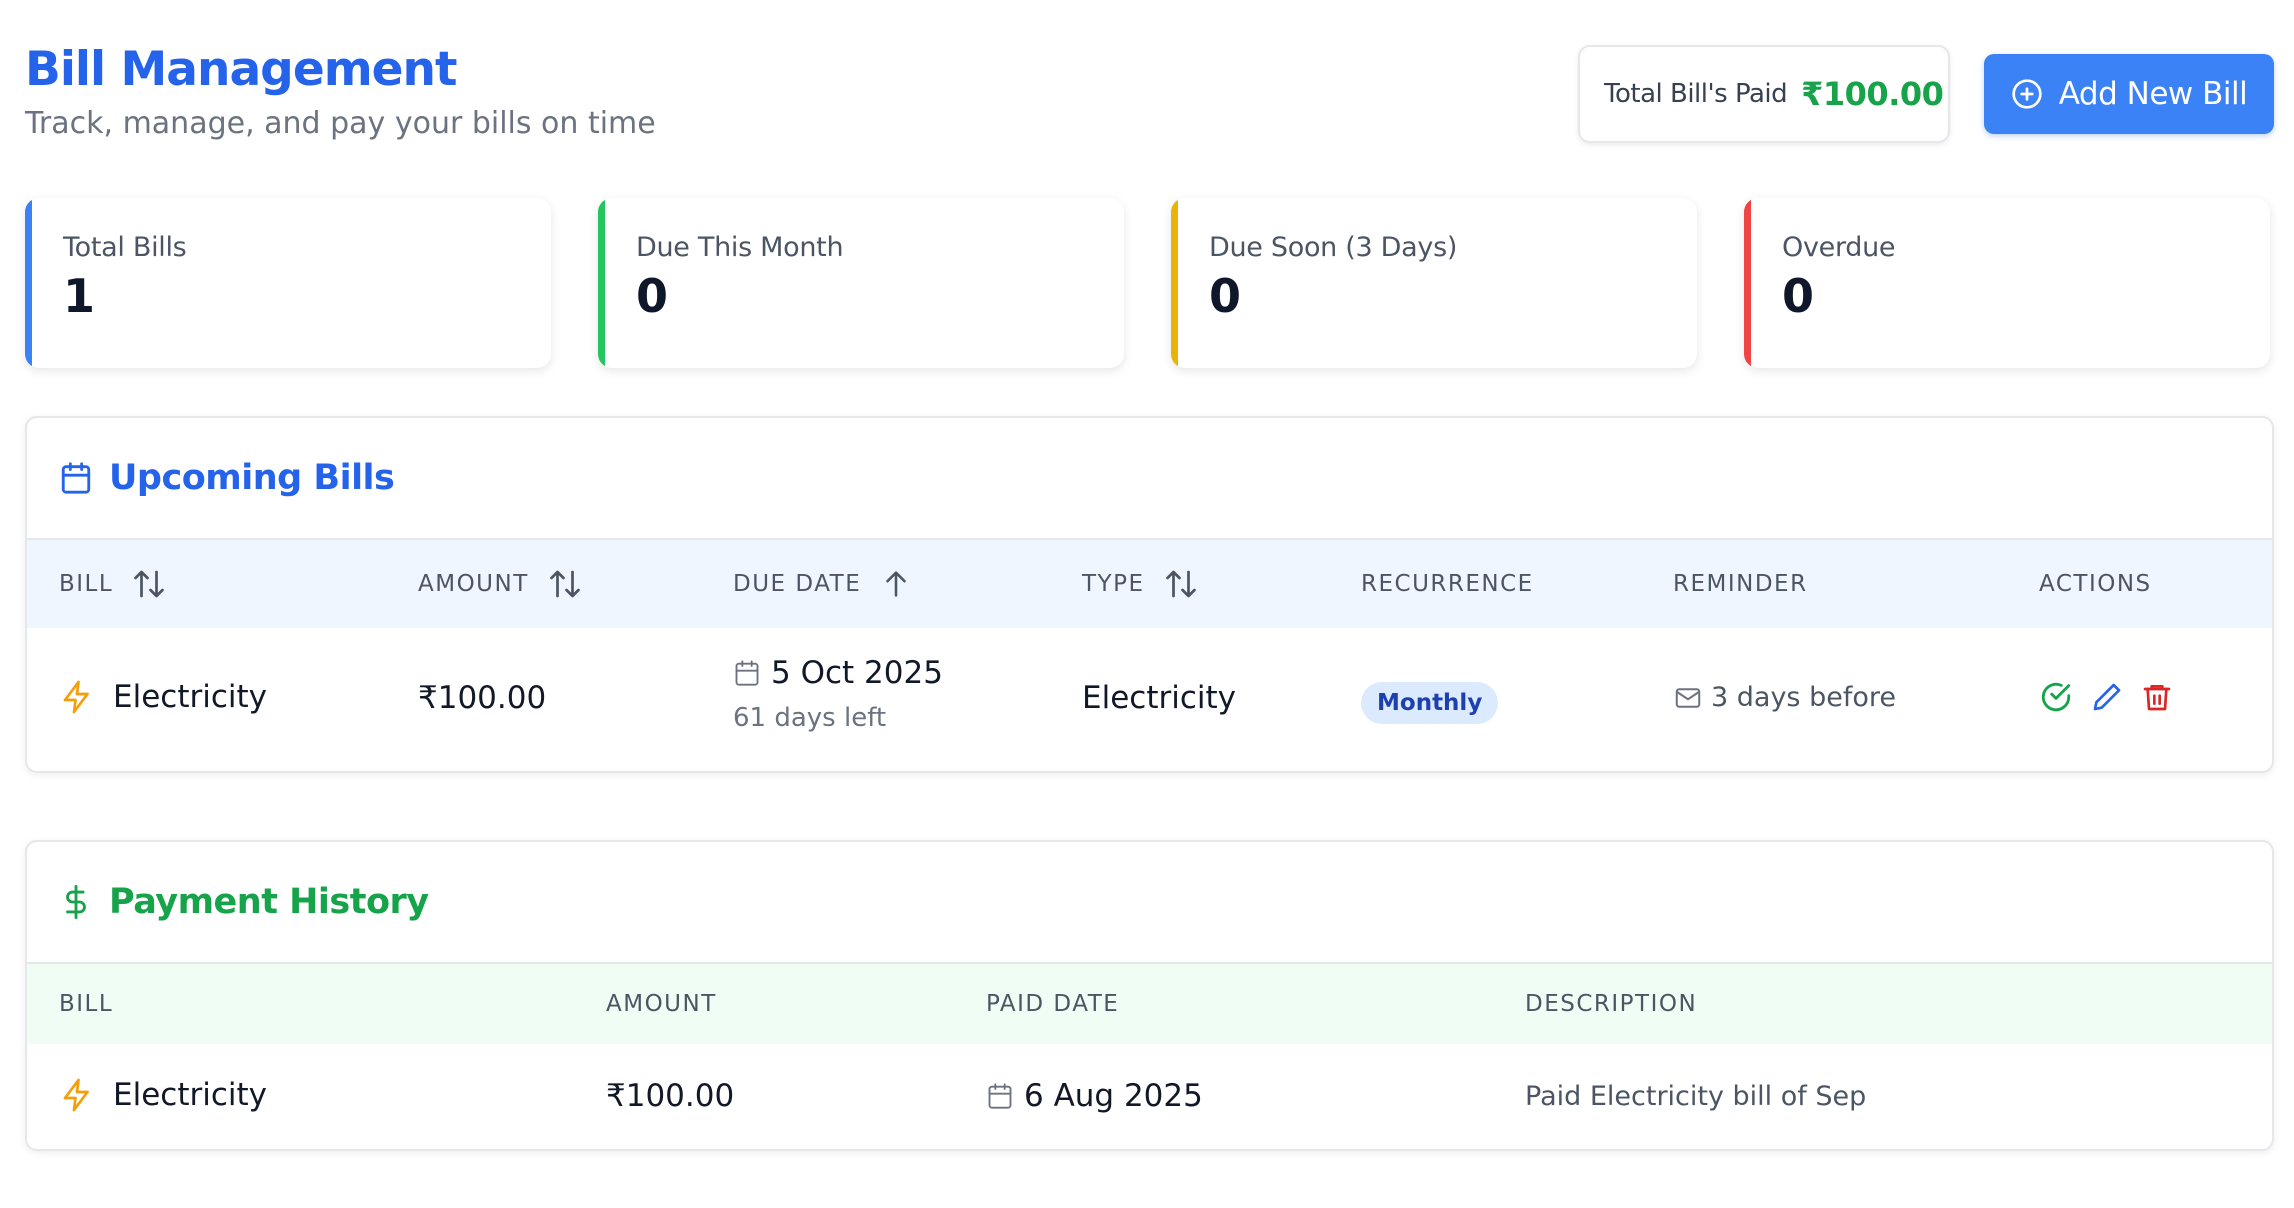 The height and width of the screenshot is (1208, 2294). What do you see at coordinates (1113, 584) in the screenshot?
I see `column-label: TYPE` at bounding box center [1113, 584].